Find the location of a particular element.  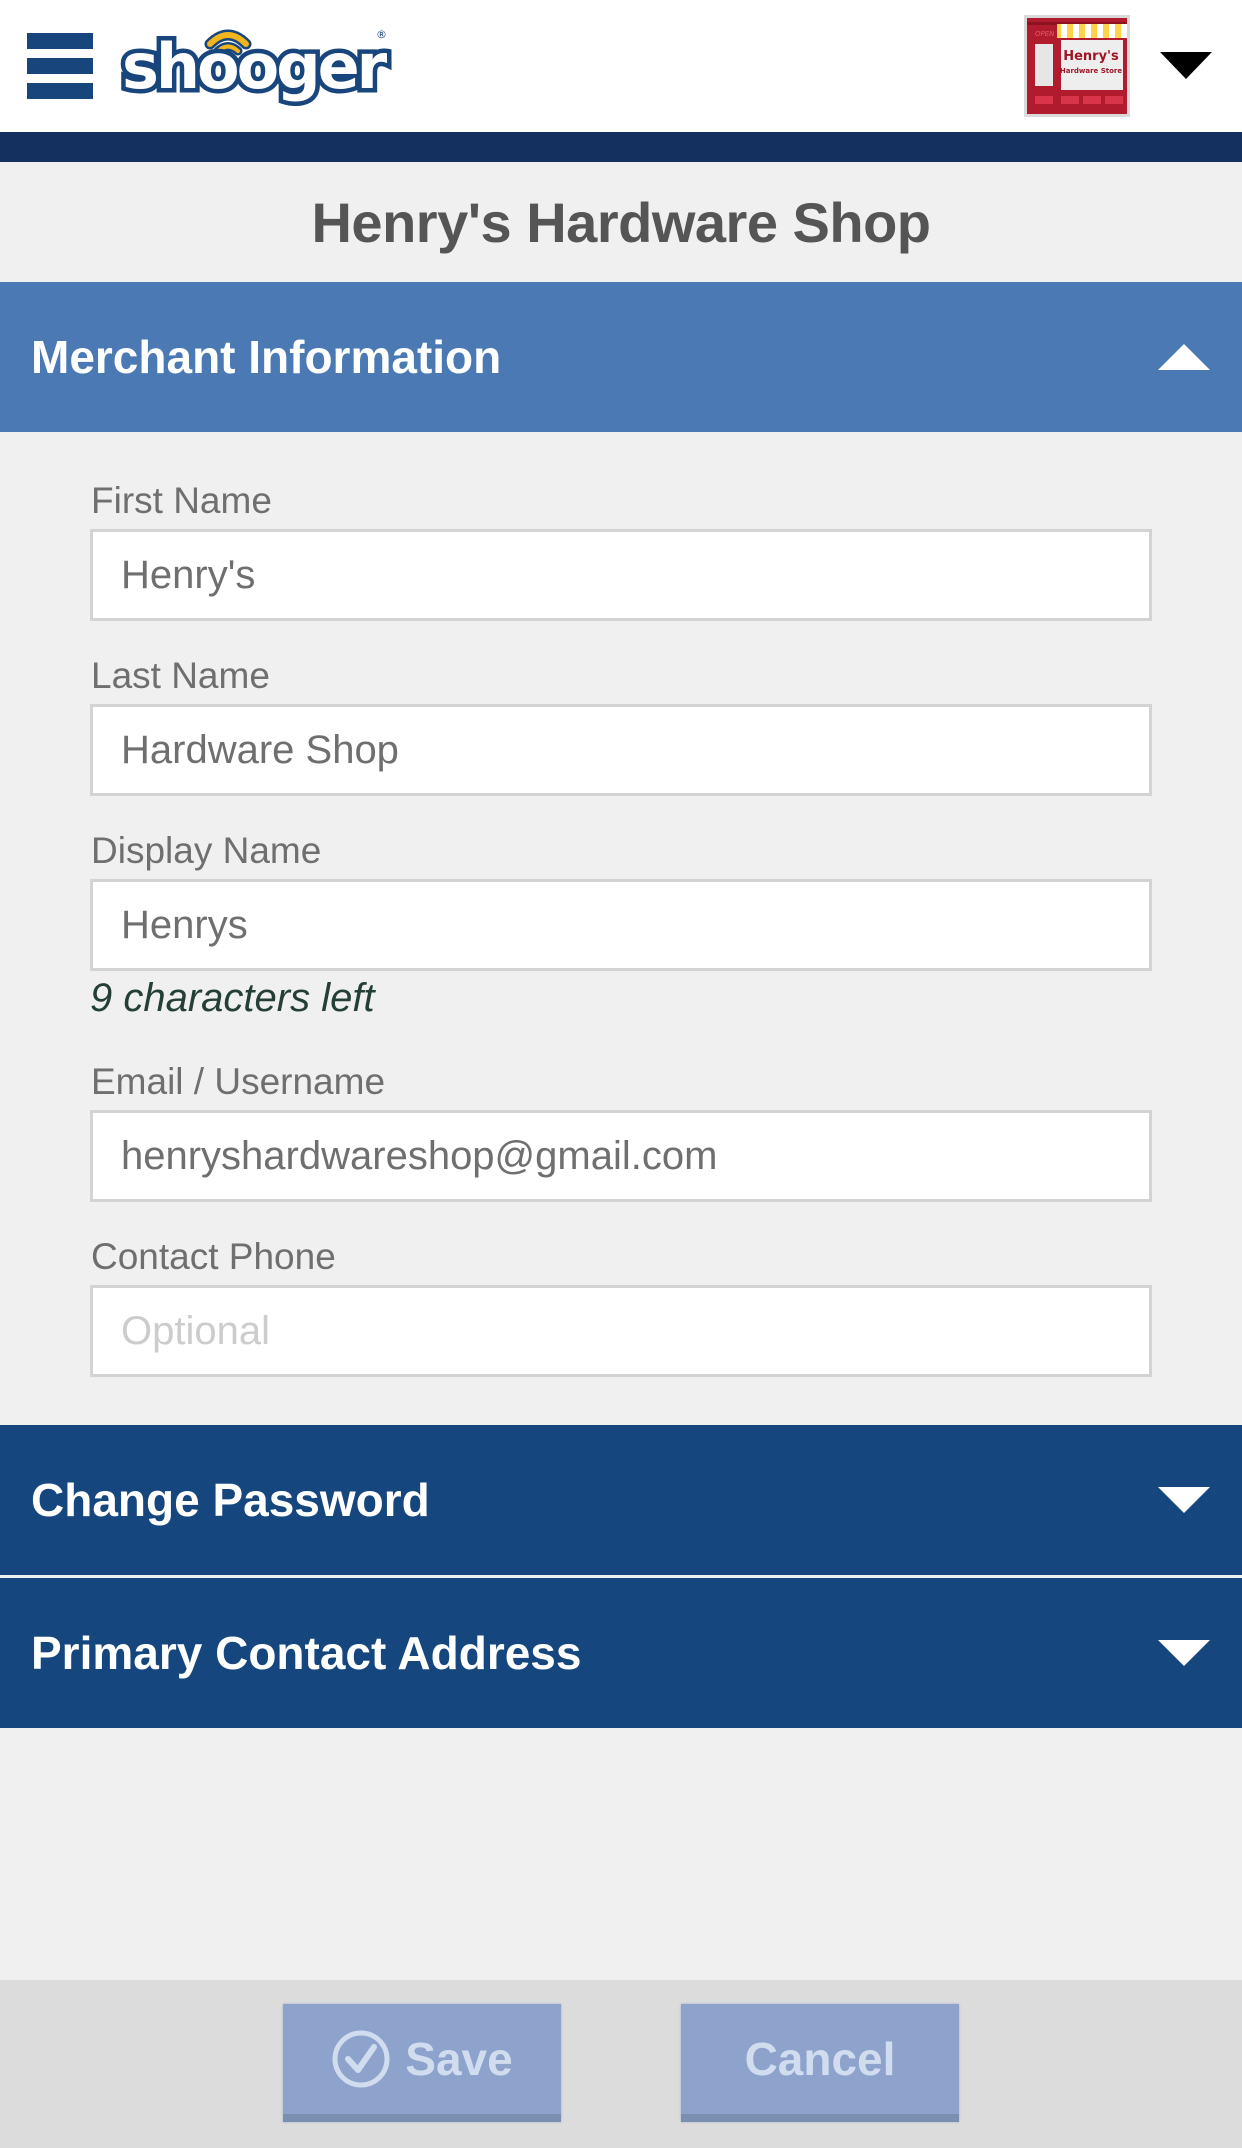

chevron-up-icon is located at coordinates (1184, 357).